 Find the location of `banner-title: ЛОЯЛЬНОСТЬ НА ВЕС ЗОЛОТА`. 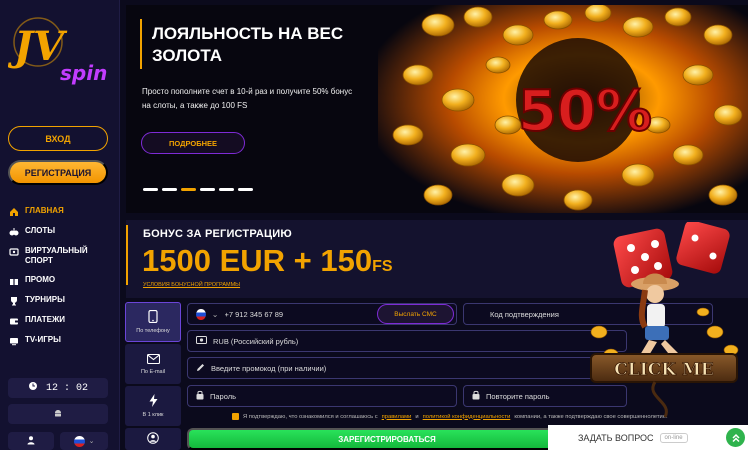

banner-title: ЛОЯЛЬНОСТЬ НА ВЕС ЗОЛОТА is located at coordinates (248, 44).